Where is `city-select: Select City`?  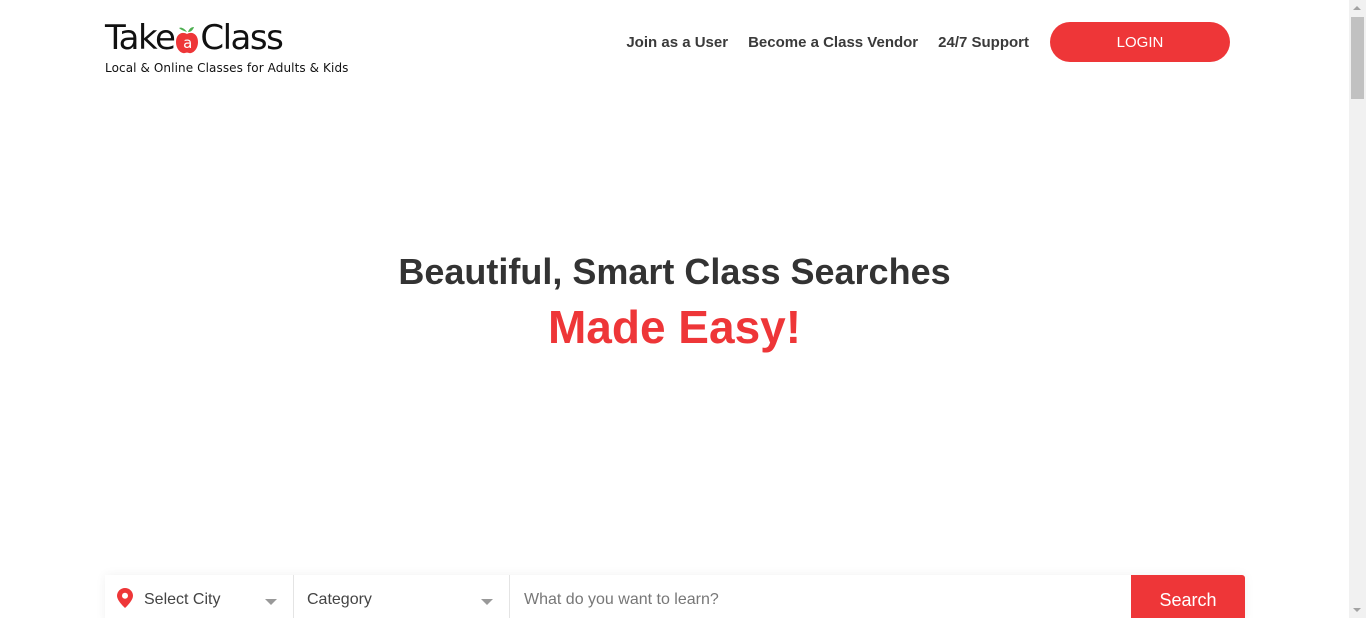 city-select: Select City is located at coordinates (199, 596).